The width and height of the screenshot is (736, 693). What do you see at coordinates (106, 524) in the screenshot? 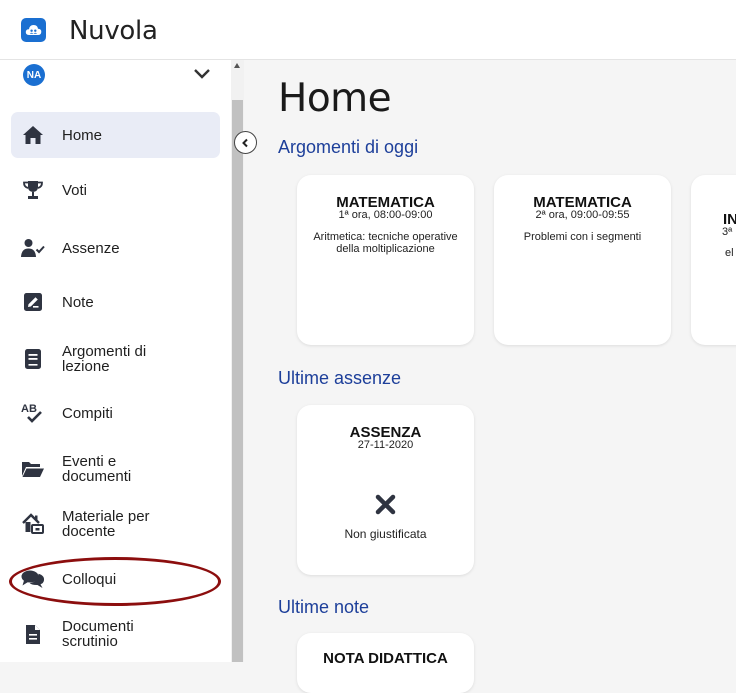
I see `sidebar-item-label: Materiale per docente` at bounding box center [106, 524].